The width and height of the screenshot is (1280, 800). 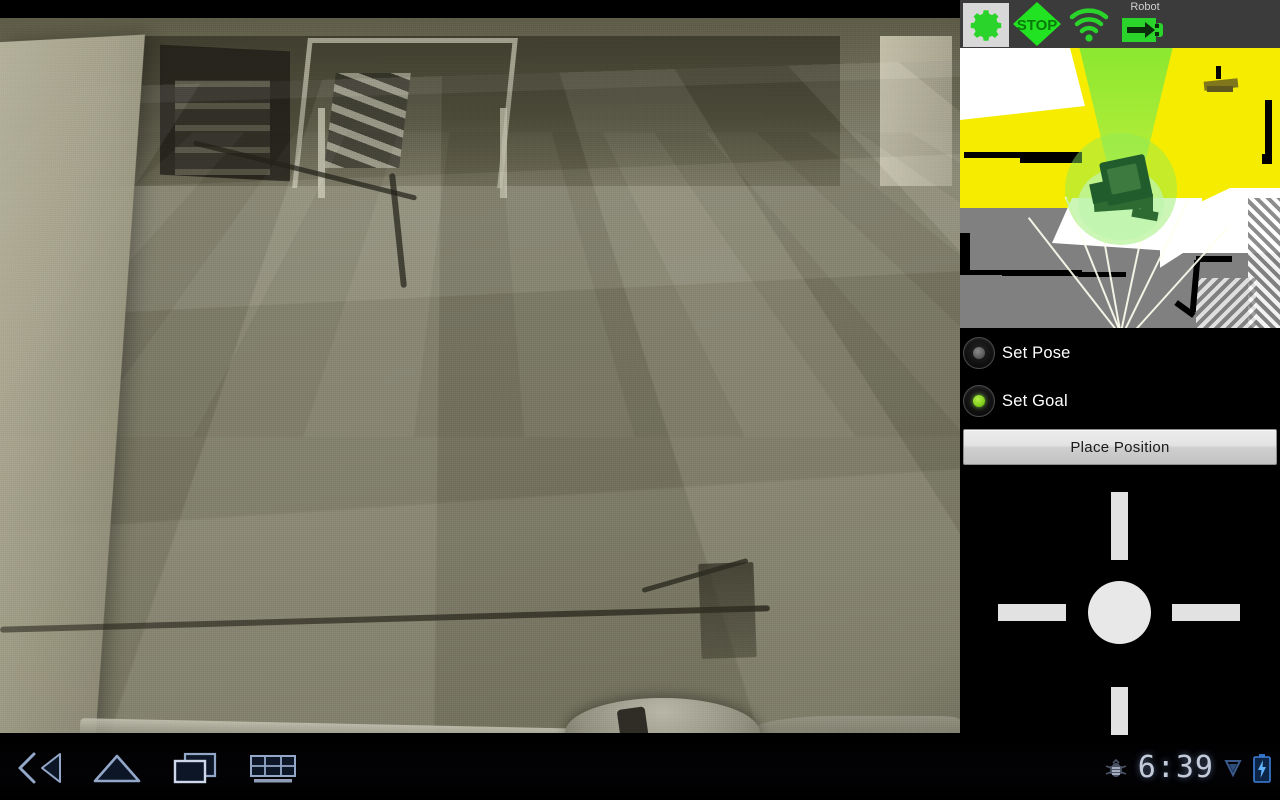 I want to click on radio-set-goal, so click(x=979, y=401).